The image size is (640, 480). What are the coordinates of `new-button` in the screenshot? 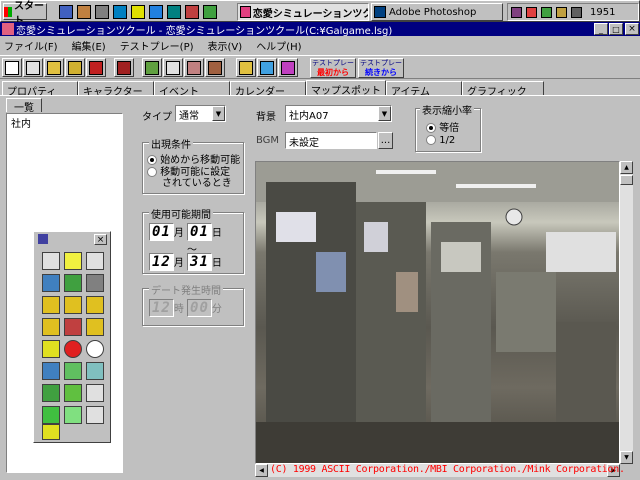 It's located at (12, 67).